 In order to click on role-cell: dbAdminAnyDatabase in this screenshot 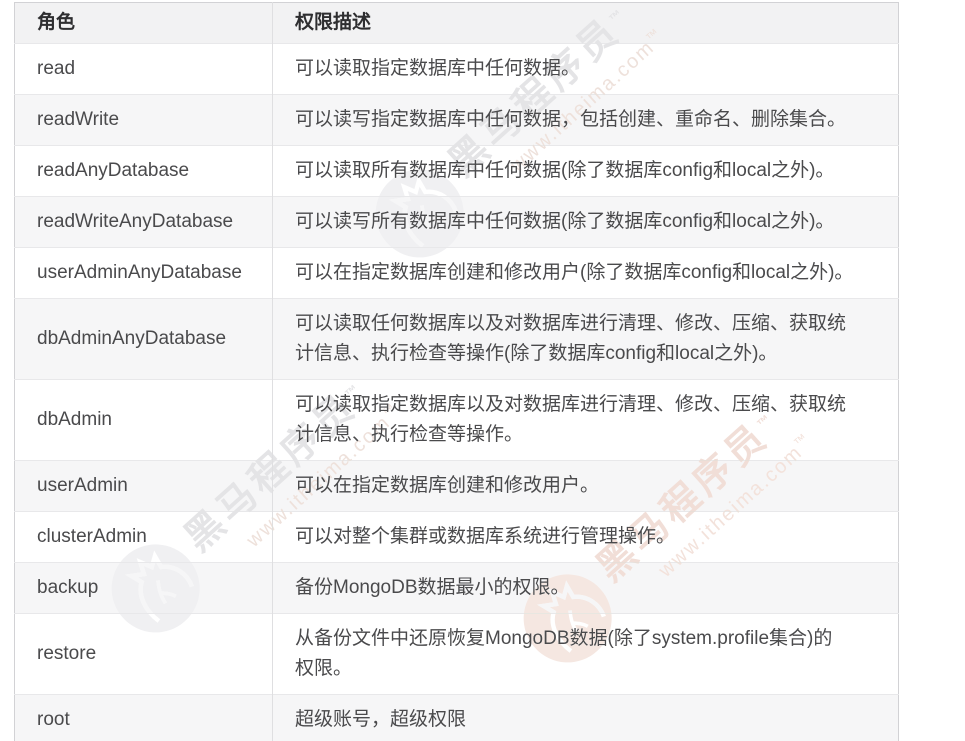, I will do `click(143, 339)`.